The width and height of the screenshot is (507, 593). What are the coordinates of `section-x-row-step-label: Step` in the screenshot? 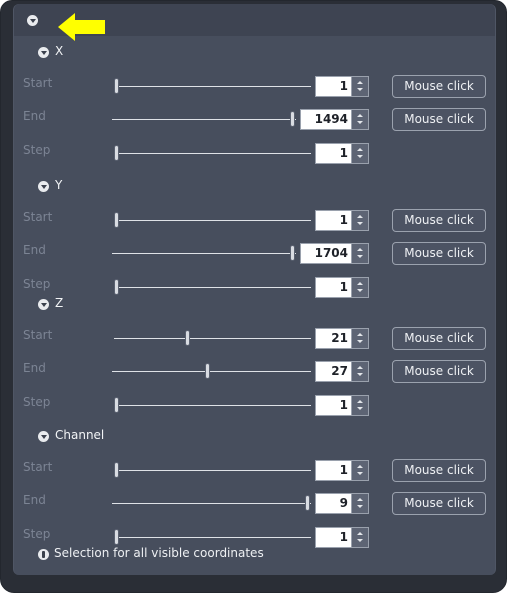 It's located at (37, 150).